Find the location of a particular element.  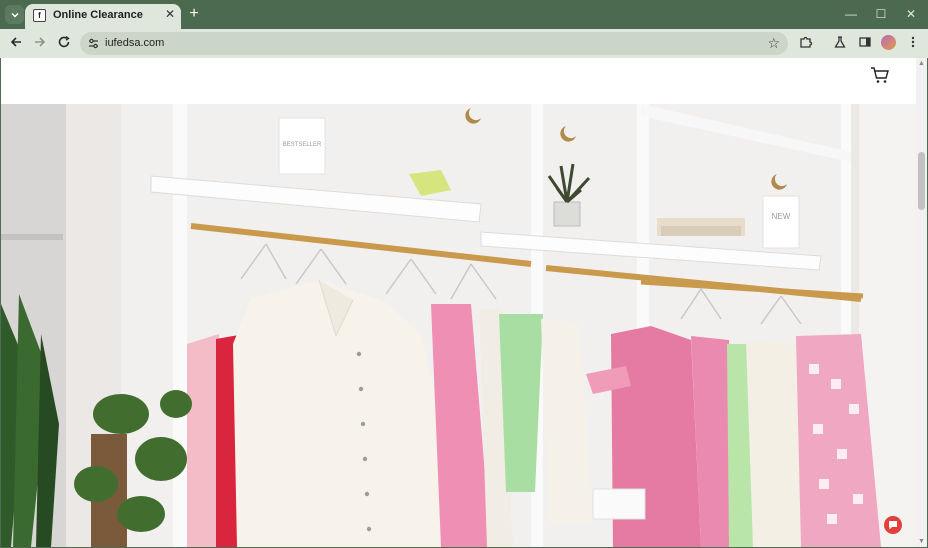

puzzle-icon is located at coordinates (806, 42).